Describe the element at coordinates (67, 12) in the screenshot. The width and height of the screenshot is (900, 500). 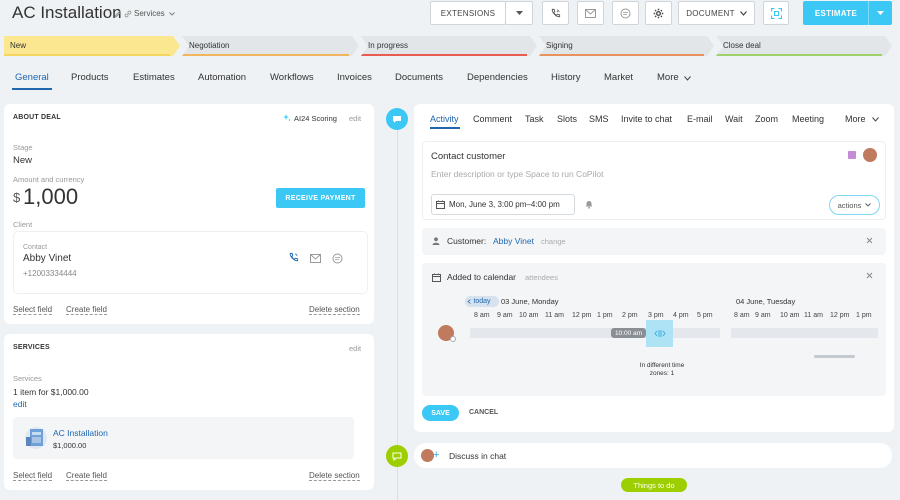
I see `page-title: AC Installation` at that location.